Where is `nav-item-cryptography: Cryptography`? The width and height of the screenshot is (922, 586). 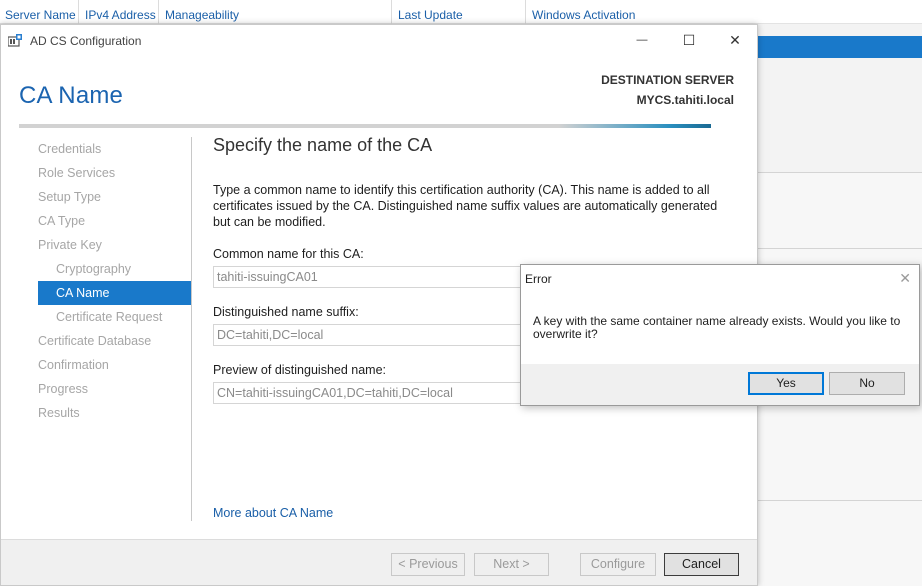
nav-item-cryptography: Cryptography is located at coordinates (105, 269).